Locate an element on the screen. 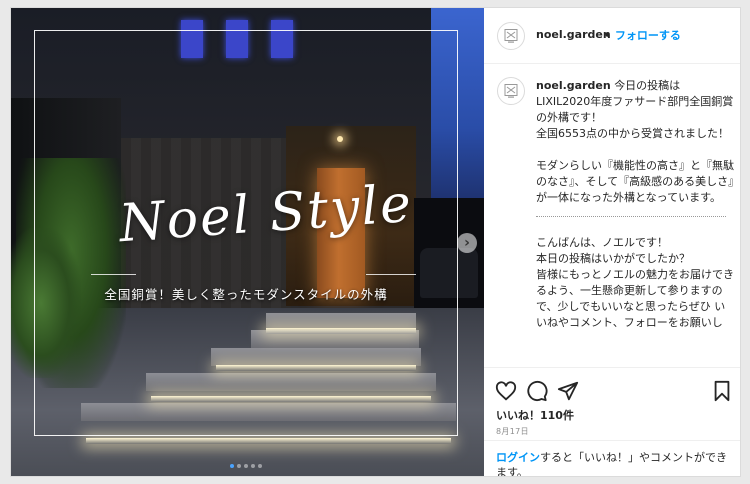 Image resolution: width=750 pixels, height=484 pixels. follow-button: • フォローする is located at coordinates (642, 35).